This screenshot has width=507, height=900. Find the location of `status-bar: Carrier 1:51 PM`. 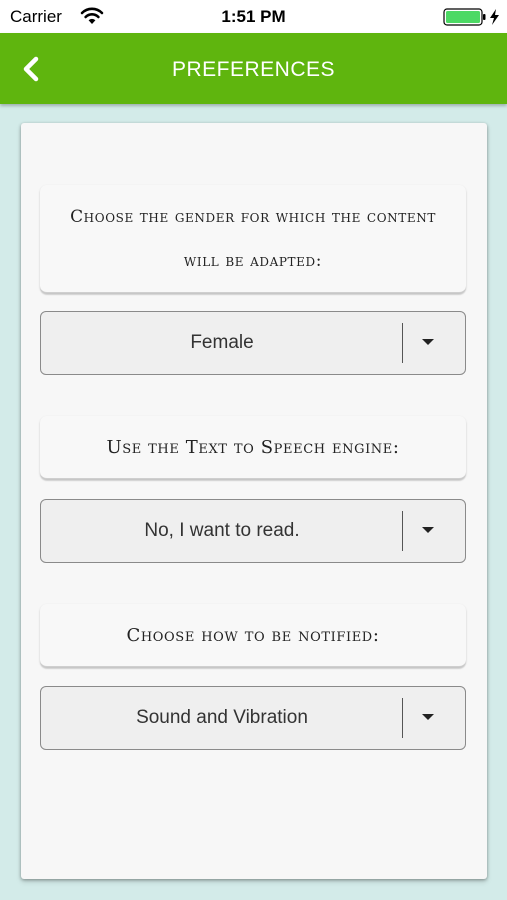

status-bar: Carrier 1:51 PM is located at coordinates (253, 16).